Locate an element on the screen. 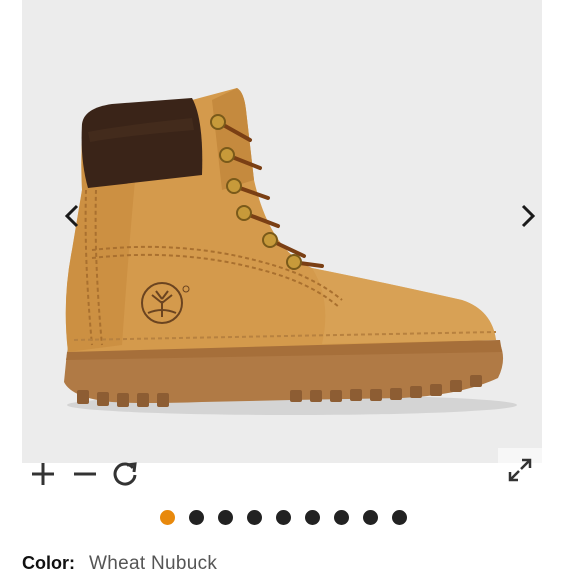 The image size is (580, 580). refresh-icon is located at coordinates (125, 474).